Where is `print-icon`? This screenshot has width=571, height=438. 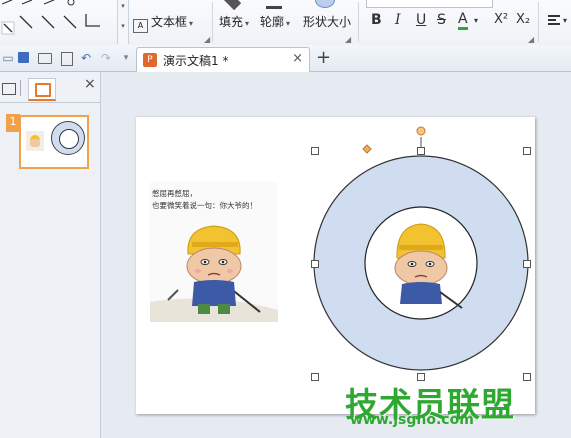
print-icon is located at coordinates (44, 58).